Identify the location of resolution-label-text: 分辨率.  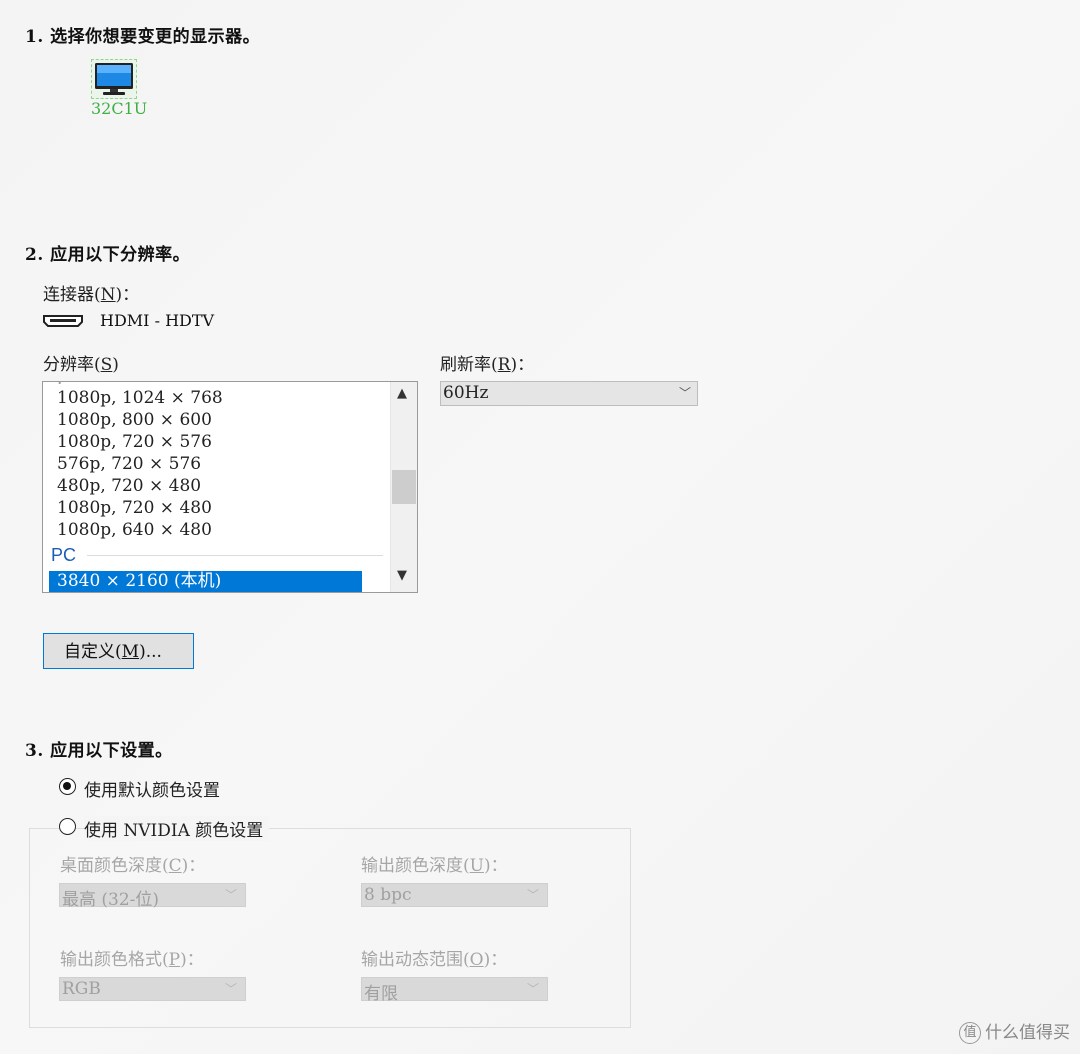
(68, 365).